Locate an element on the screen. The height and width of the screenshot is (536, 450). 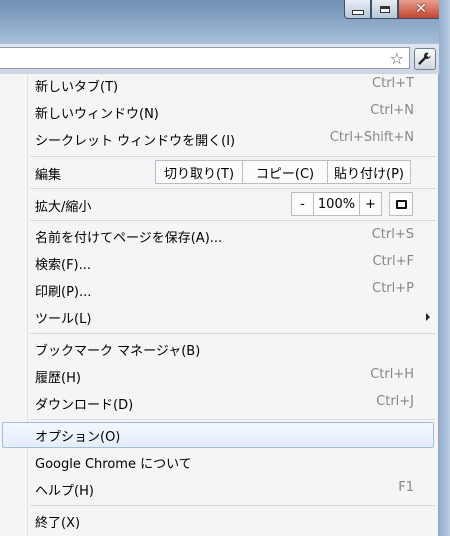
menu-item-shortcut: Ctrl+H is located at coordinates (392, 374).